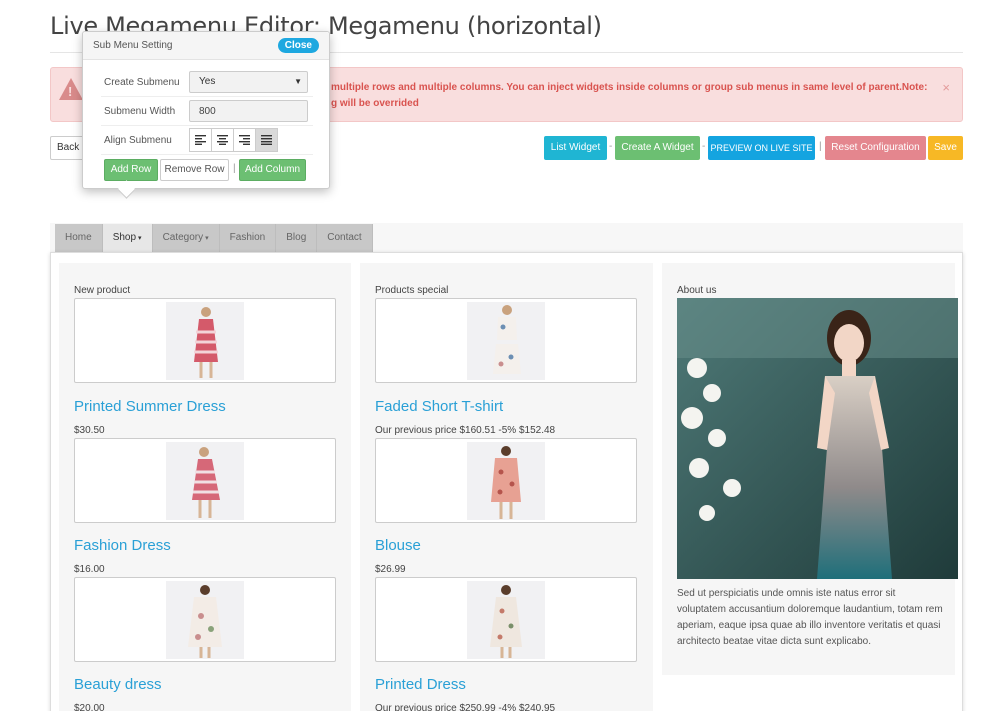 The width and height of the screenshot is (1000, 711). I want to click on remove-row-button: Remove Row, so click(194, 170).